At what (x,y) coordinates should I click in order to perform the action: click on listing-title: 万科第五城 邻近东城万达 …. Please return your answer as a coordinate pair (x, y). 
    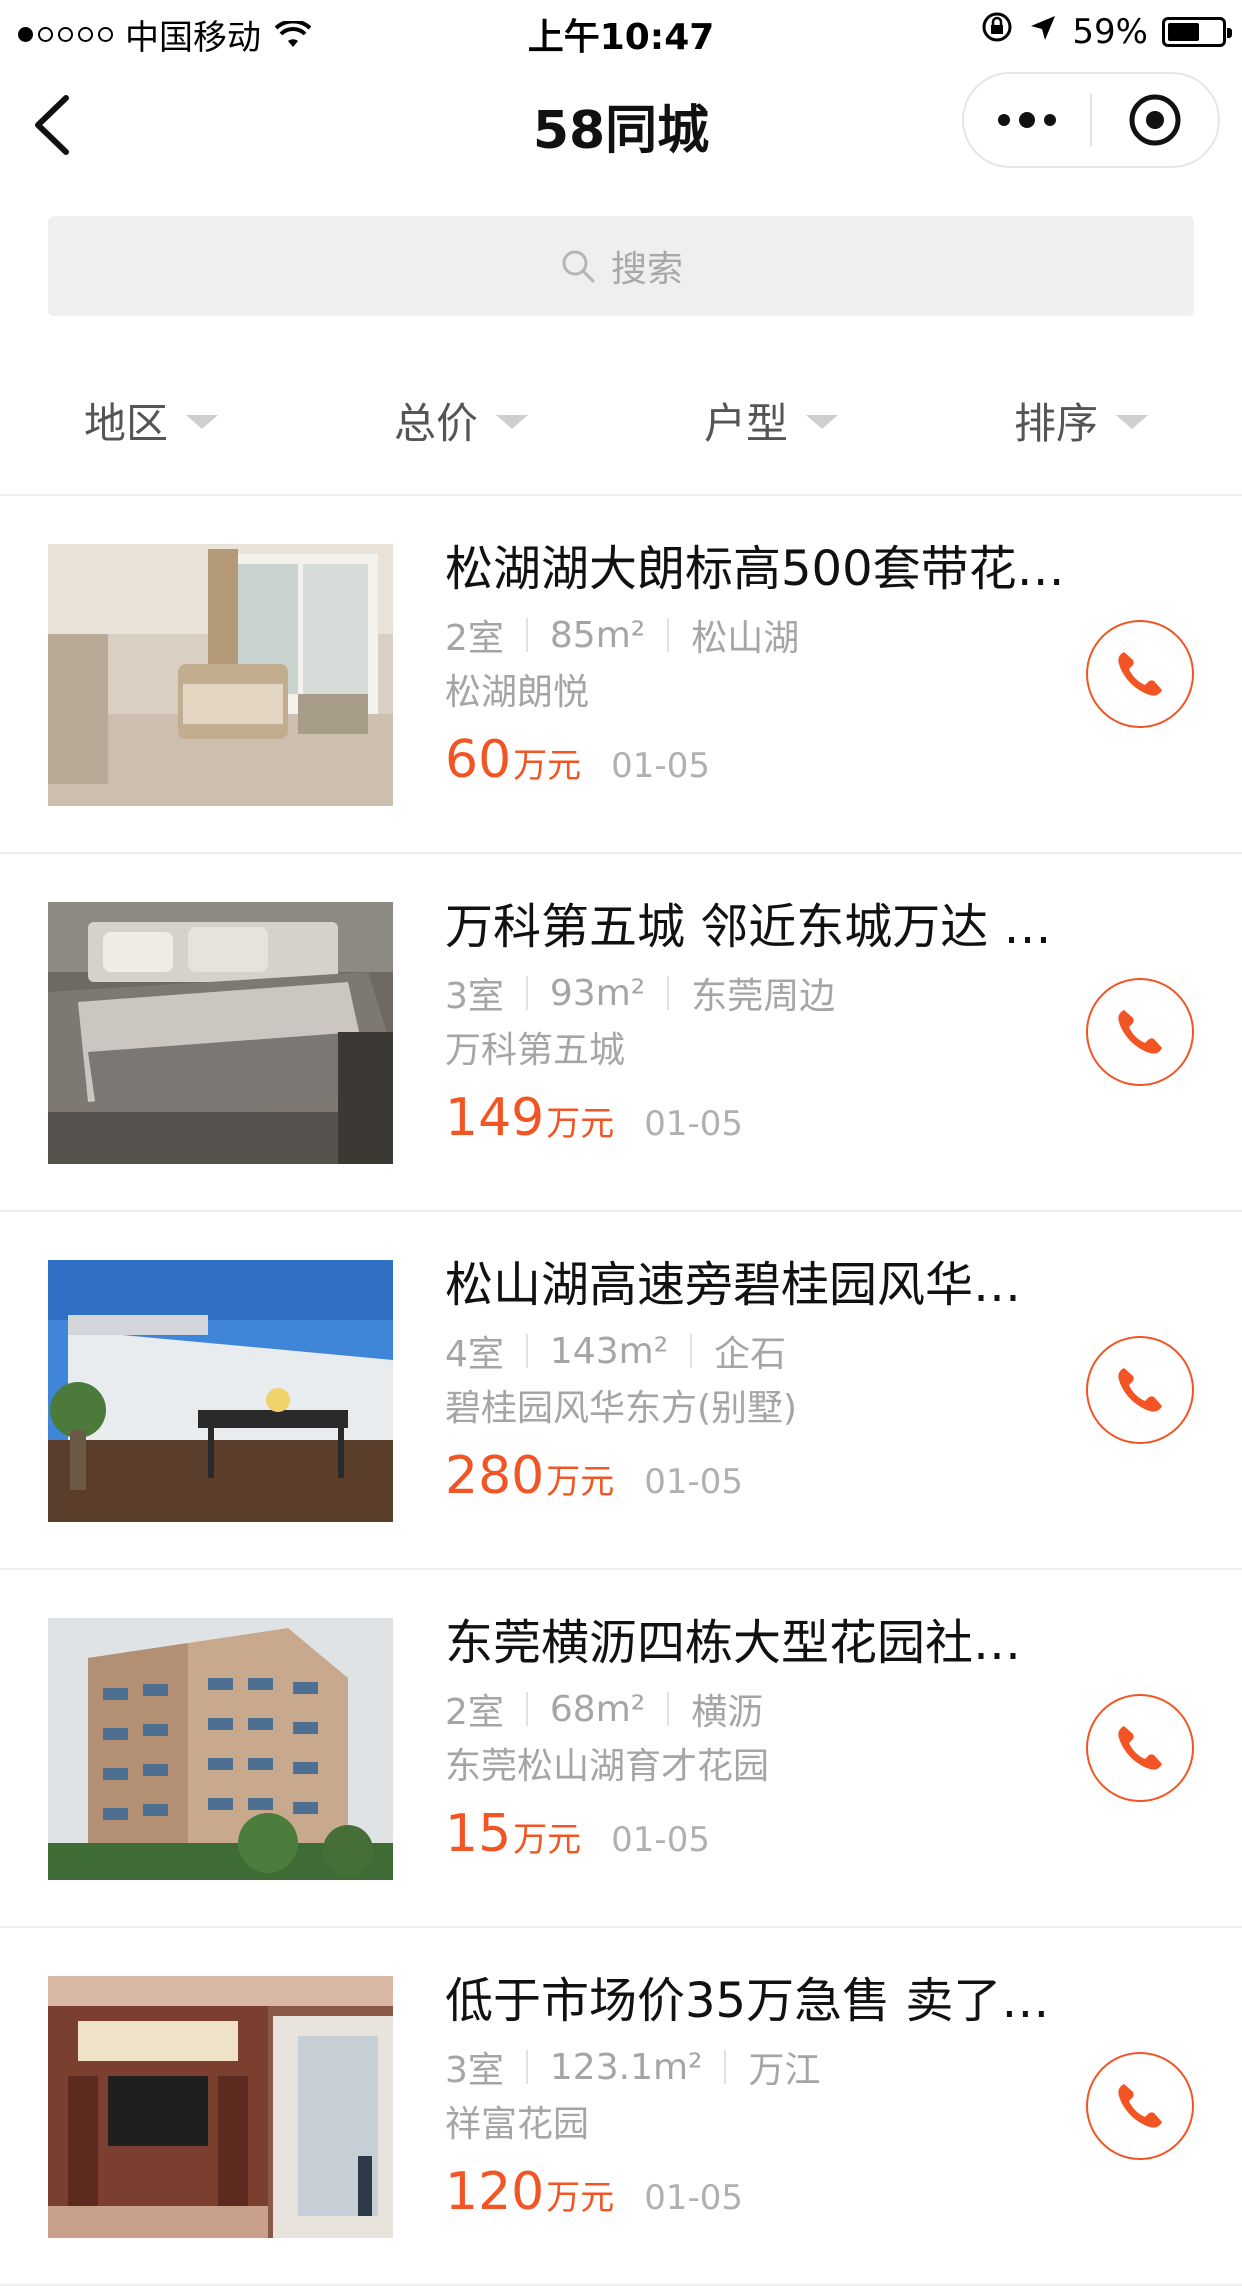
    Looking at the image, I should click on (748, 927).